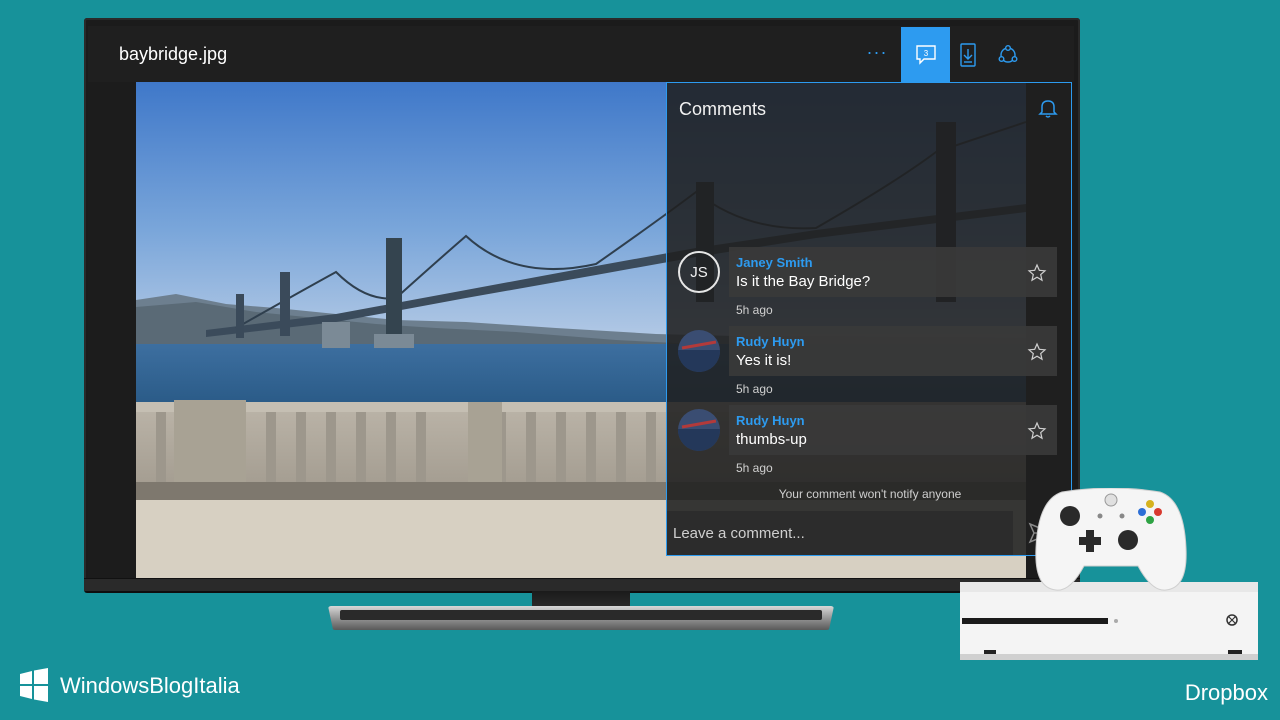 This screenshot has width=1280, height=720. I want to click on comment-author: Janey Smith, so click(774, 262).